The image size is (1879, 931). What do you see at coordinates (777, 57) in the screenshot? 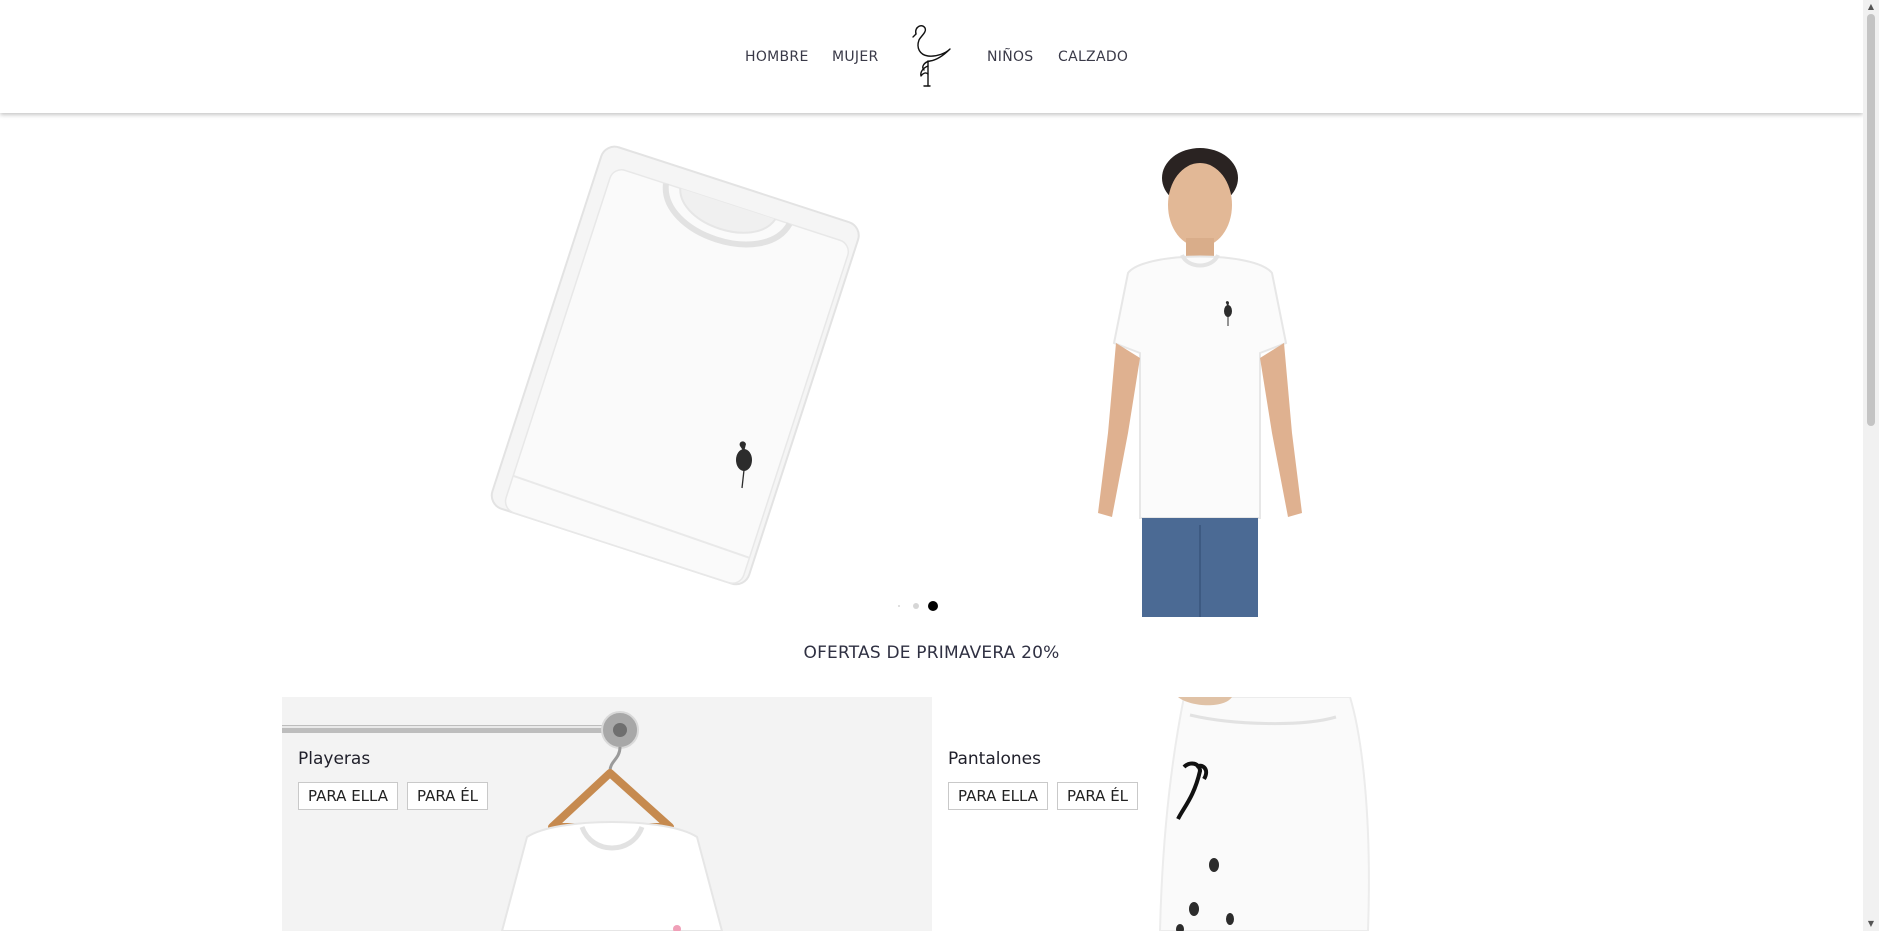
I see `nav-link-hombre: HOMBRE` at bounding box center [777, 57].